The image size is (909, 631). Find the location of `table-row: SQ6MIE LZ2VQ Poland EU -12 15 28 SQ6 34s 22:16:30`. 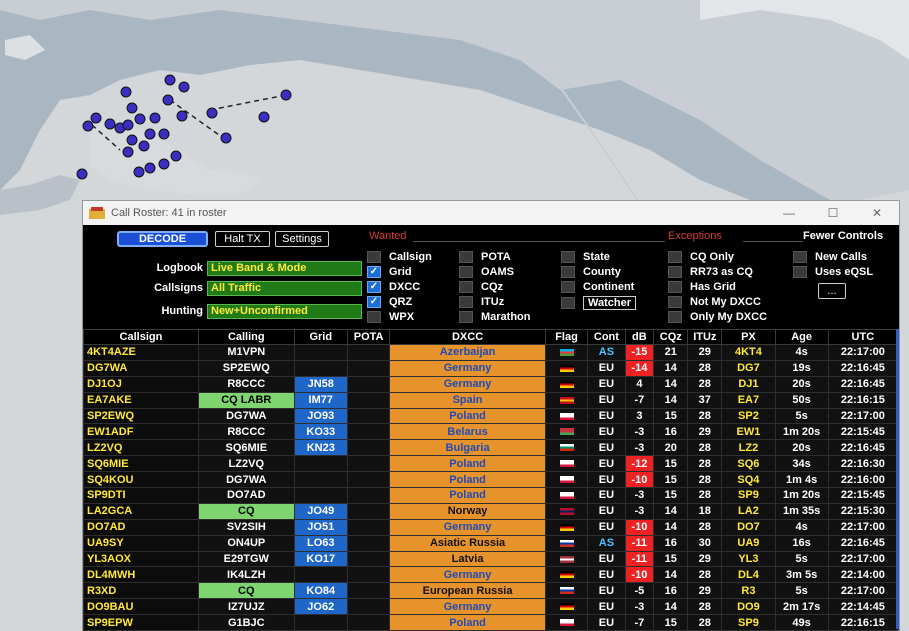

table-row: SQ6MIE LZ2VQ Poland EU -12 15 28 SQ6 34s 22:16:30 is located at coordinates (491, 464).